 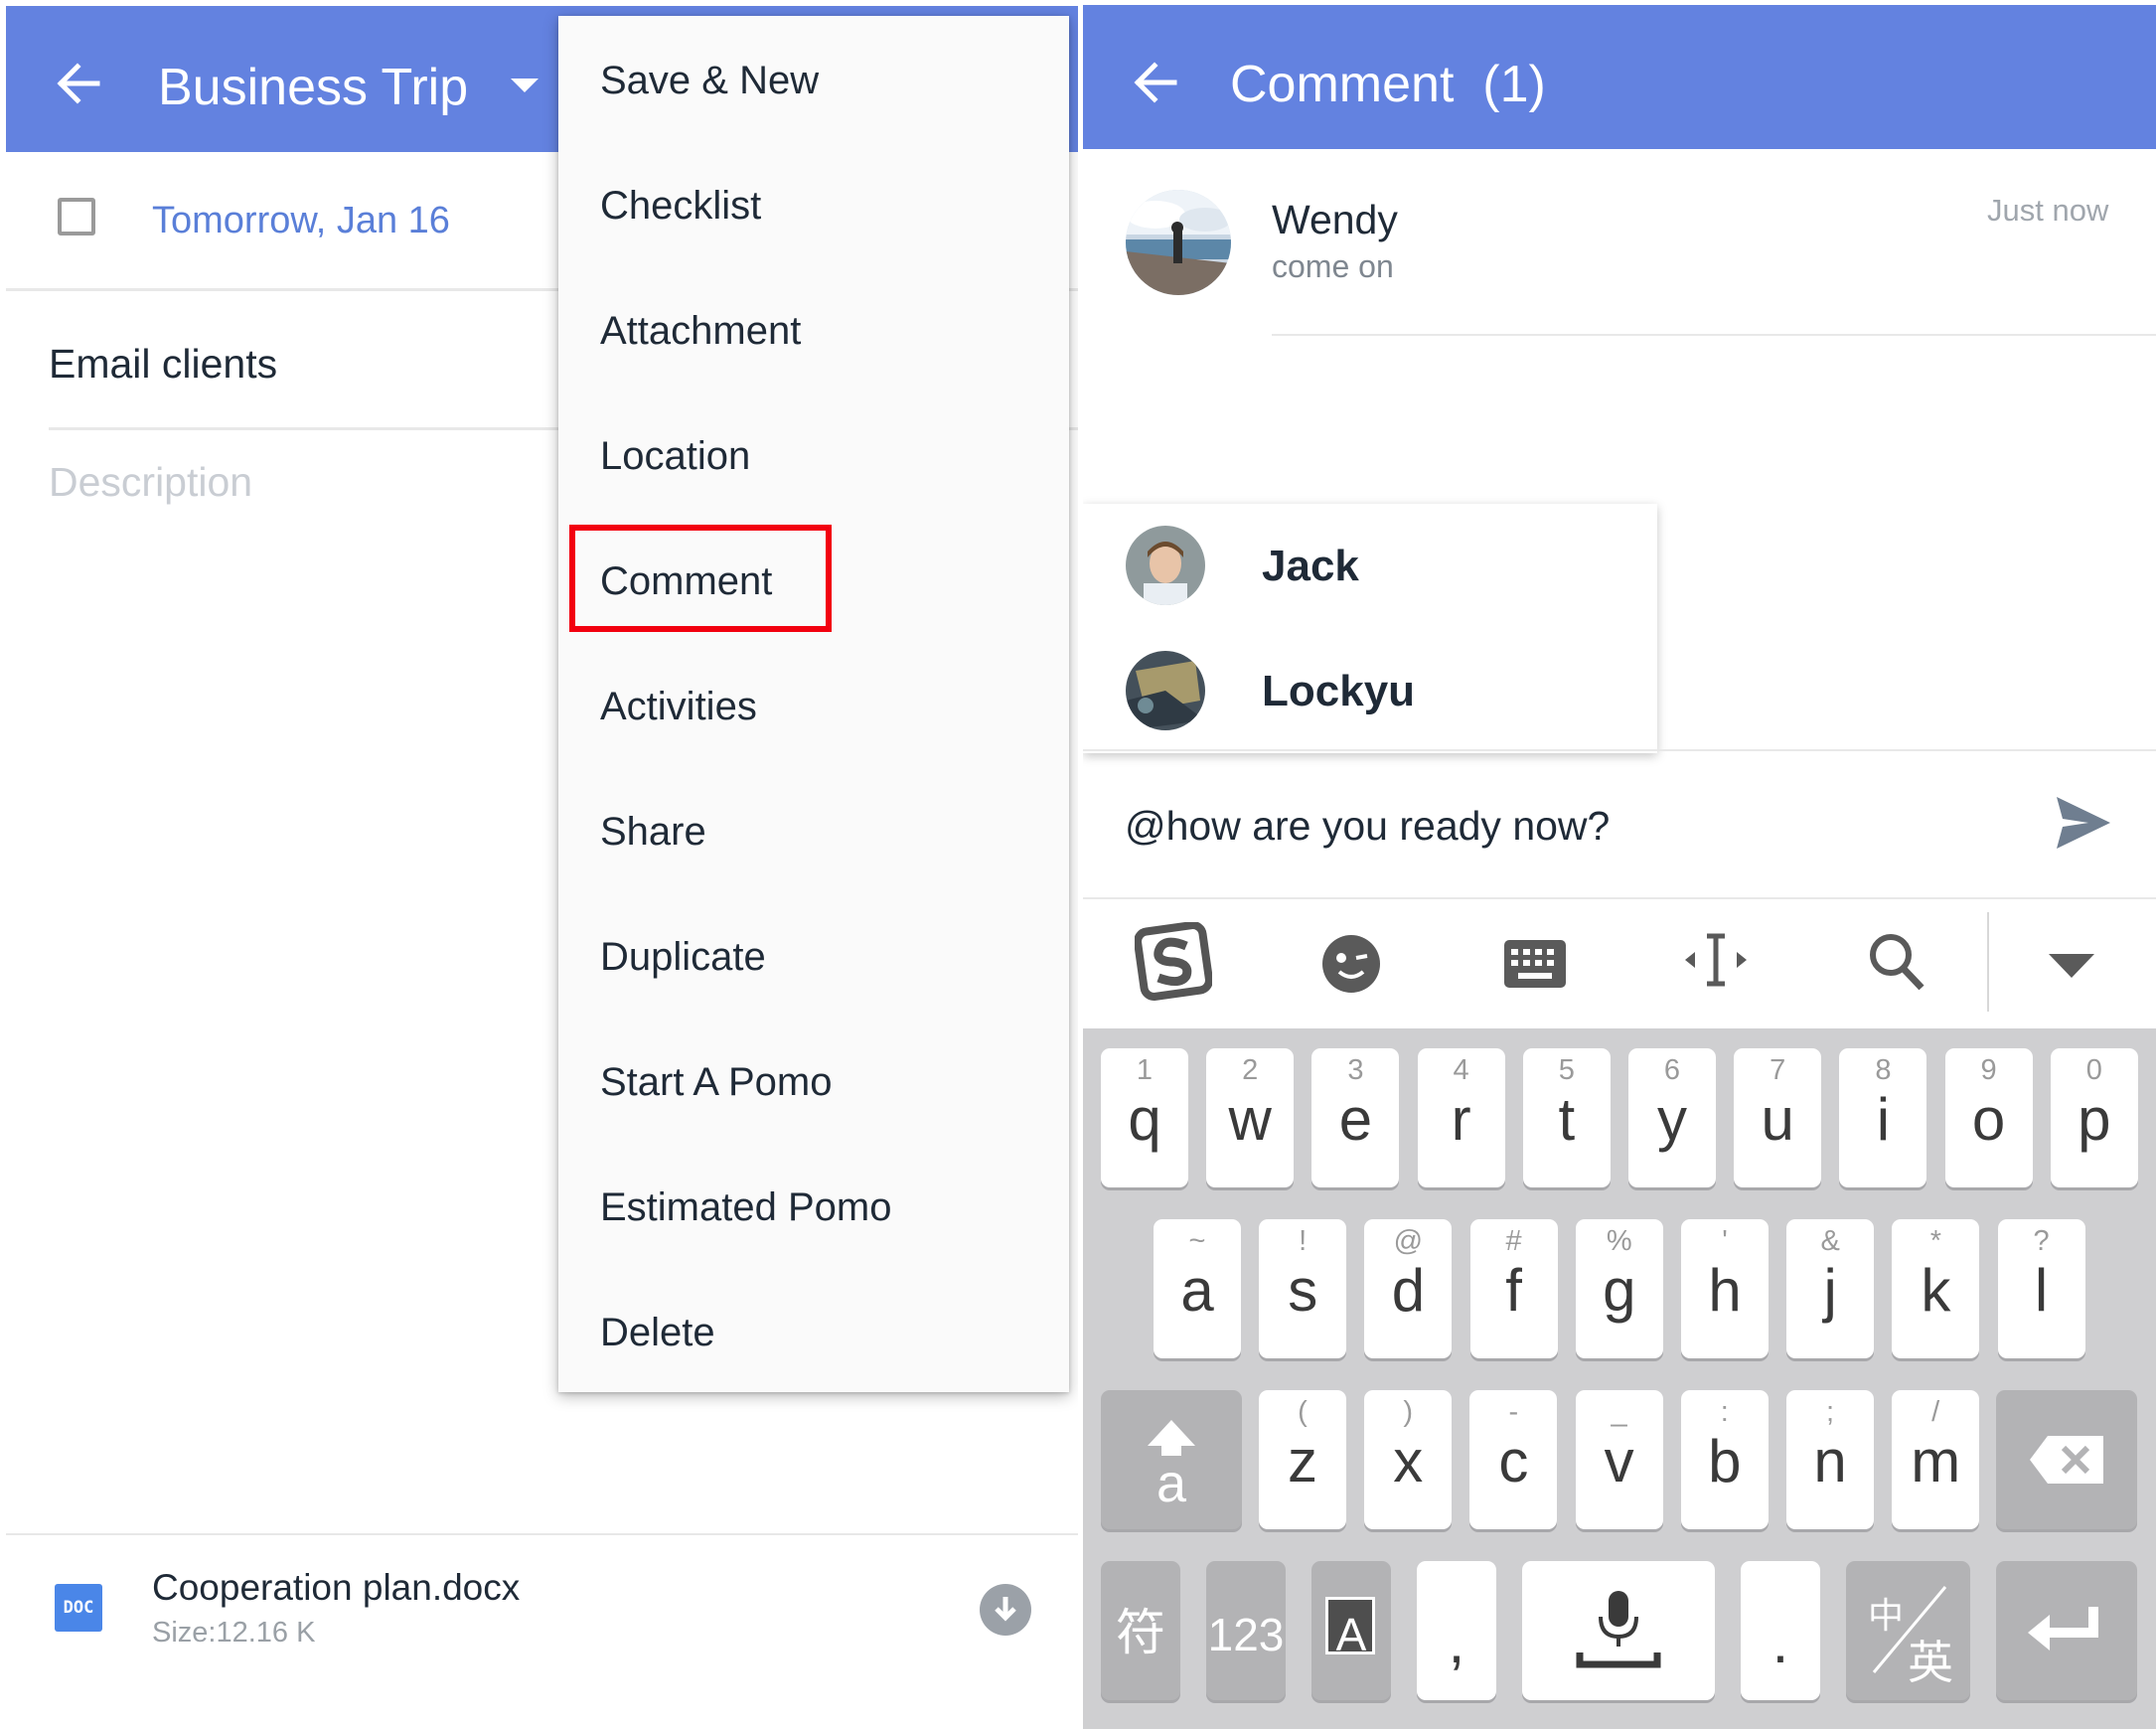 What do you see at coordinates (1619, 1459) in the screenshot?
I see `key-v: _ v` at bounding box center [1619, 1459].